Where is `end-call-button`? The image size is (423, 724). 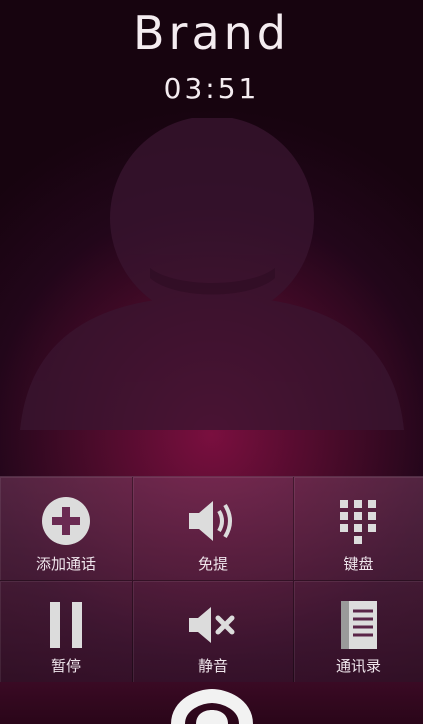
end-call-button is located at coordinates (211, 703).